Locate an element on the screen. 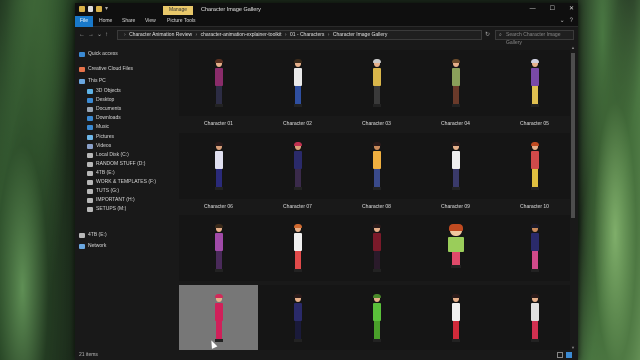 The image size is (640, 360). manage-tab: Manage is located at coordinates (178, 10).